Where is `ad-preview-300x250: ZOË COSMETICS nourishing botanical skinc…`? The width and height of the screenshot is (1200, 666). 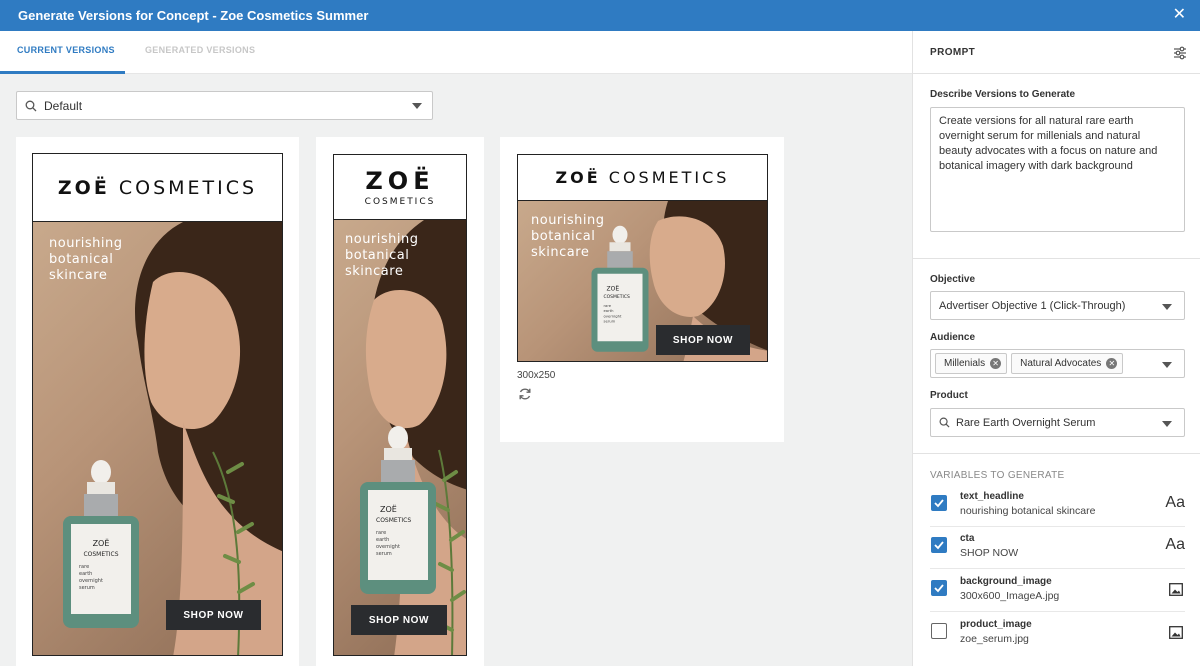 ad-preview-300x250: ZOË COSMETICS nourishing botanical skinc… is located at coordinates (642, 258).